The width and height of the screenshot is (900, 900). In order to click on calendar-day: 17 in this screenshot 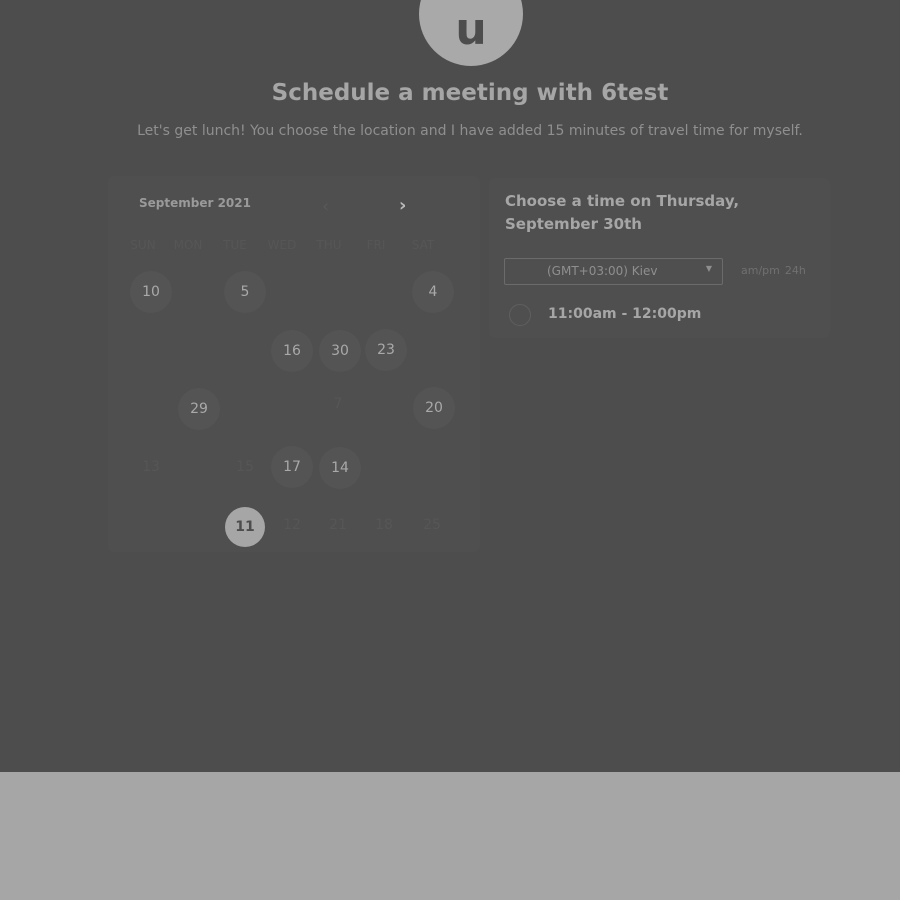, I will do `click(292, 467)`.